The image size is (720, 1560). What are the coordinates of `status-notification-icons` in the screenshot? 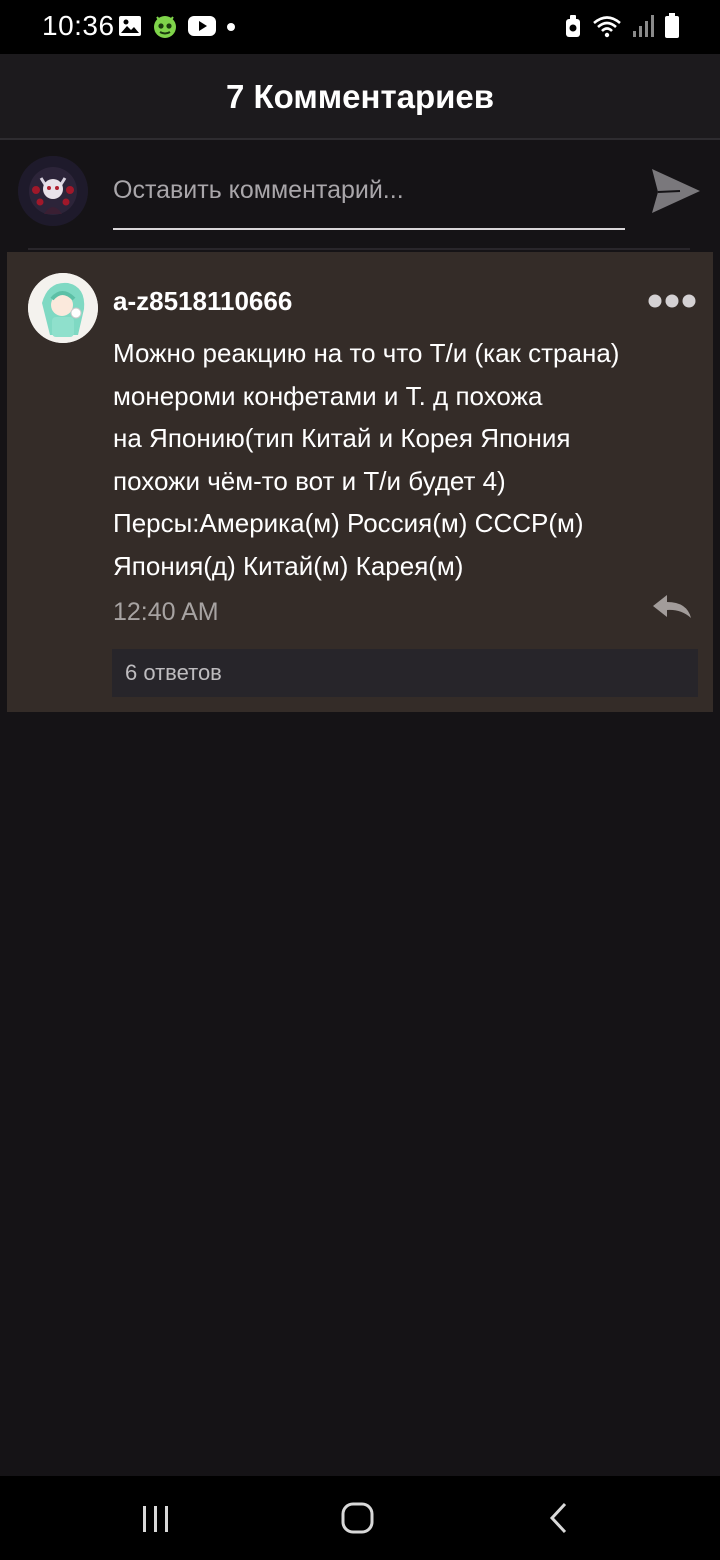 It's located at (177, 28).